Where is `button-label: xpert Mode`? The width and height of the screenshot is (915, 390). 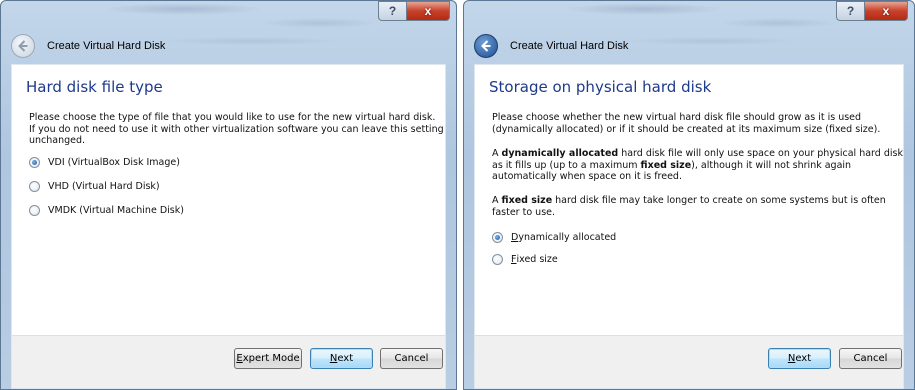 button-label: xpert Mode is located at coordinates (271, 358).